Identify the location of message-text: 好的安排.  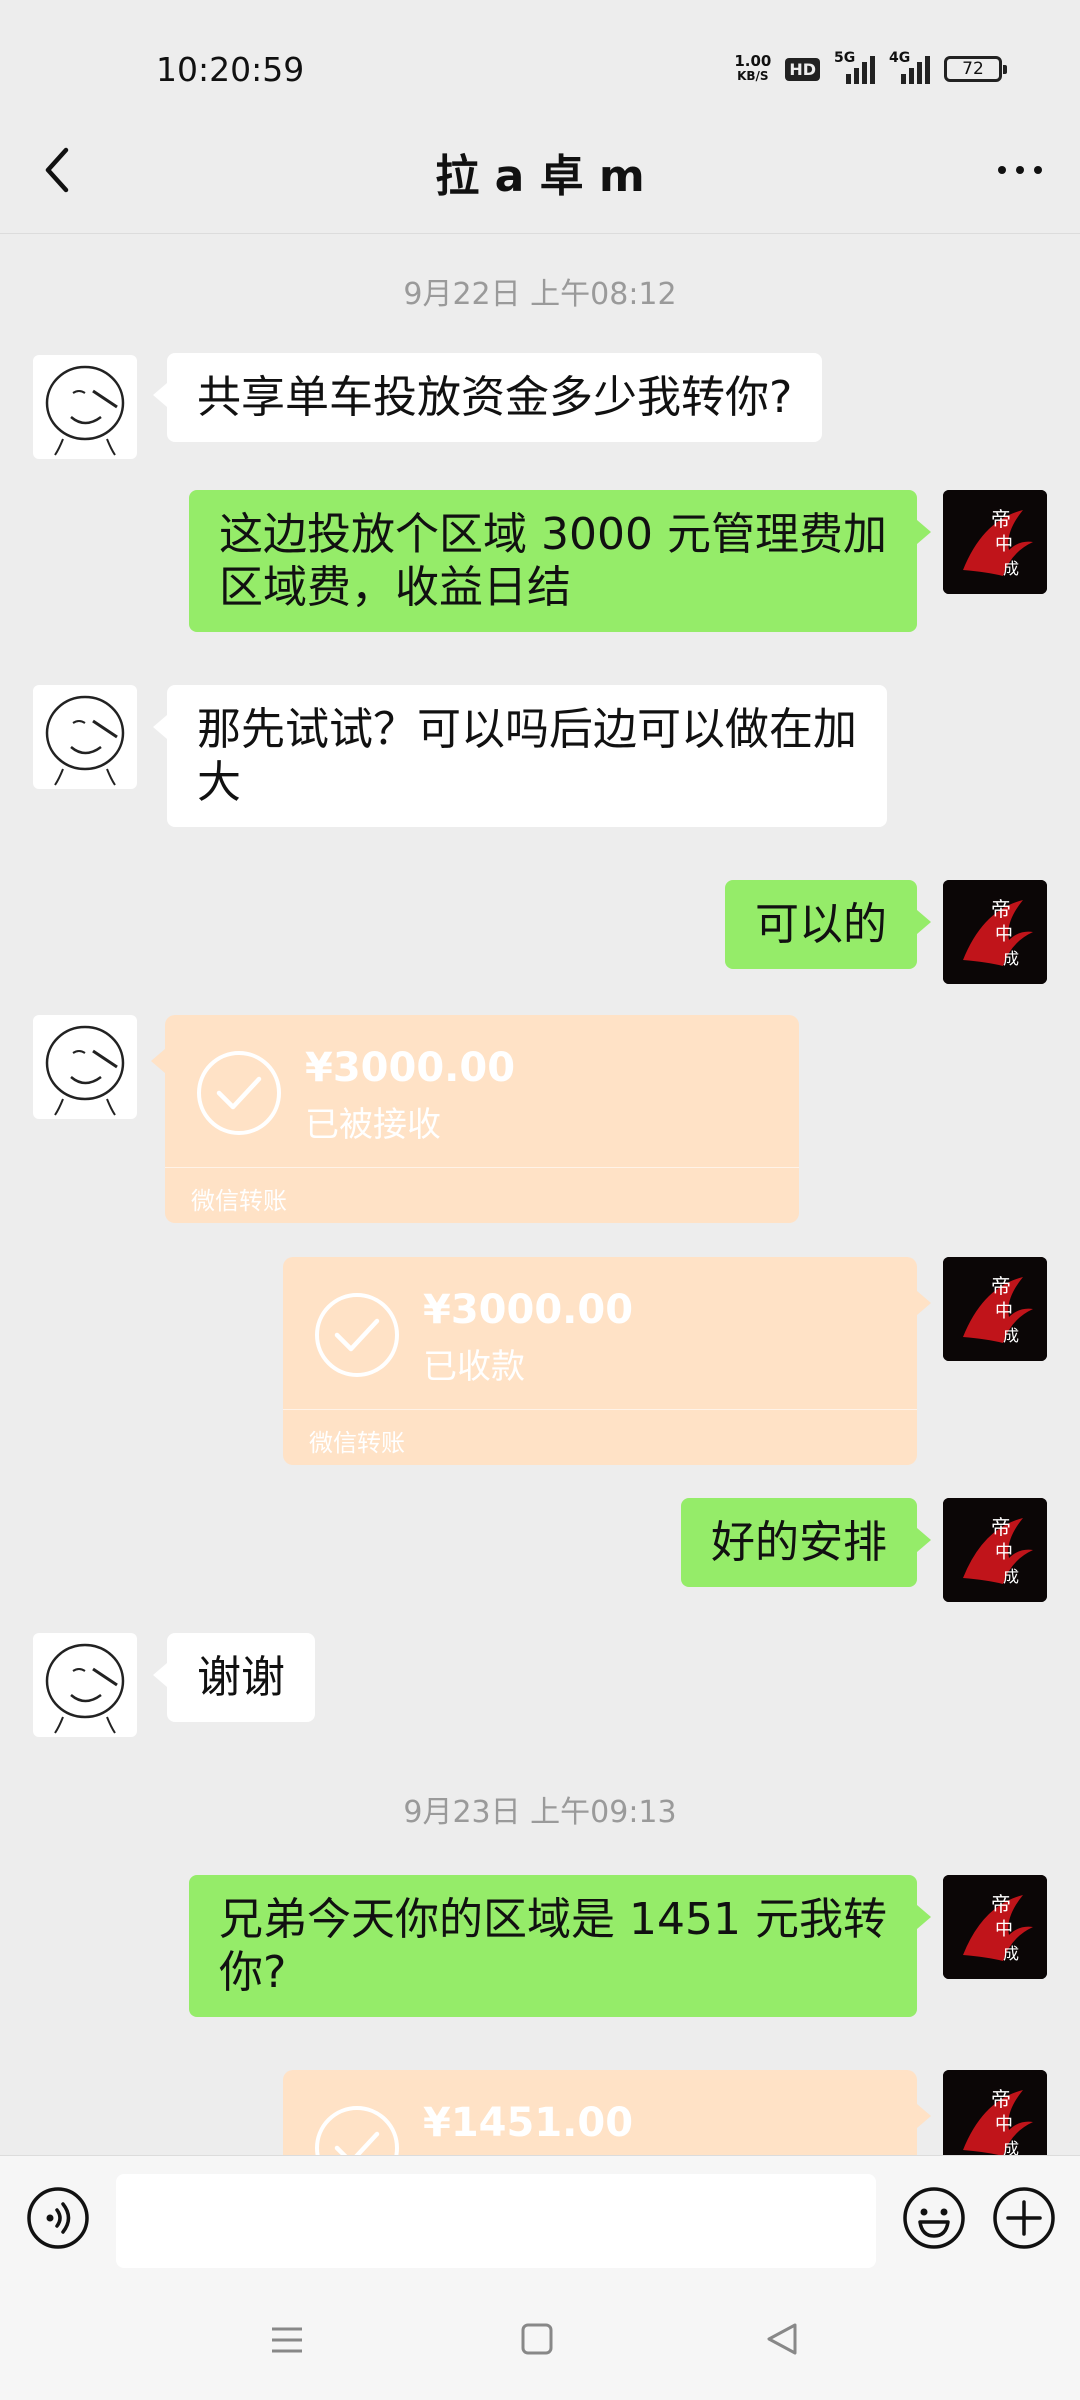
(799, 1542).